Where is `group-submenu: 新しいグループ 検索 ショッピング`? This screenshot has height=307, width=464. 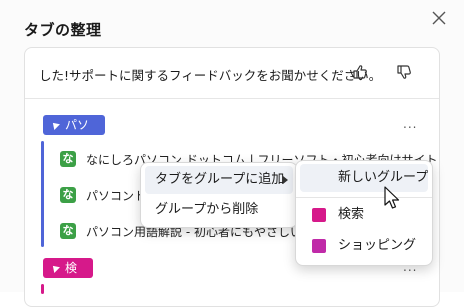
group-submenu: 新しいグループ 検索 ショッピング is located at coordinates (364, 213).